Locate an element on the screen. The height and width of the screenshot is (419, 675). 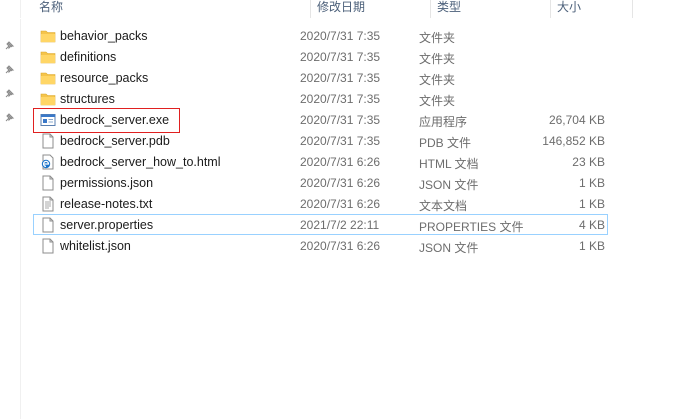
column-header-date-modified: 修改日期 is located at coordinates (371, 9).